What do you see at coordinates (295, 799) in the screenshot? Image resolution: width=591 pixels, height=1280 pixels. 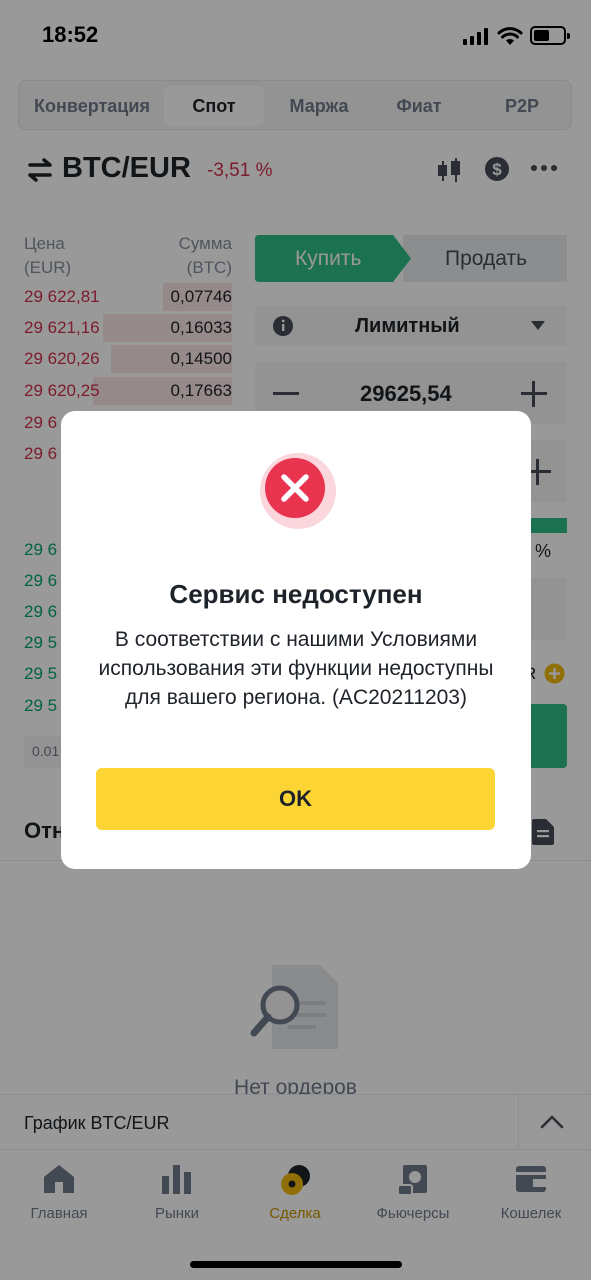 I see `ok-button: OK` at bounding box center [295, 799].